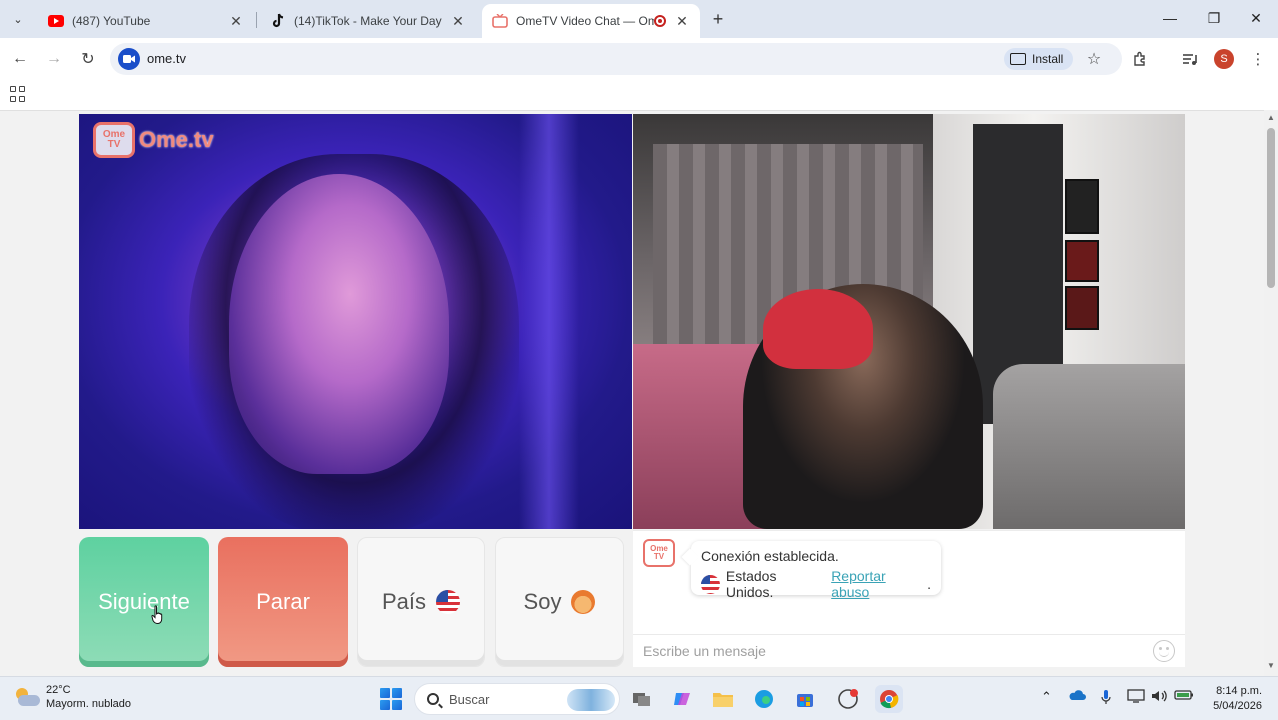 The image size is (1278, 720). I want to click on windows-logo-icon, so click(391, 699).